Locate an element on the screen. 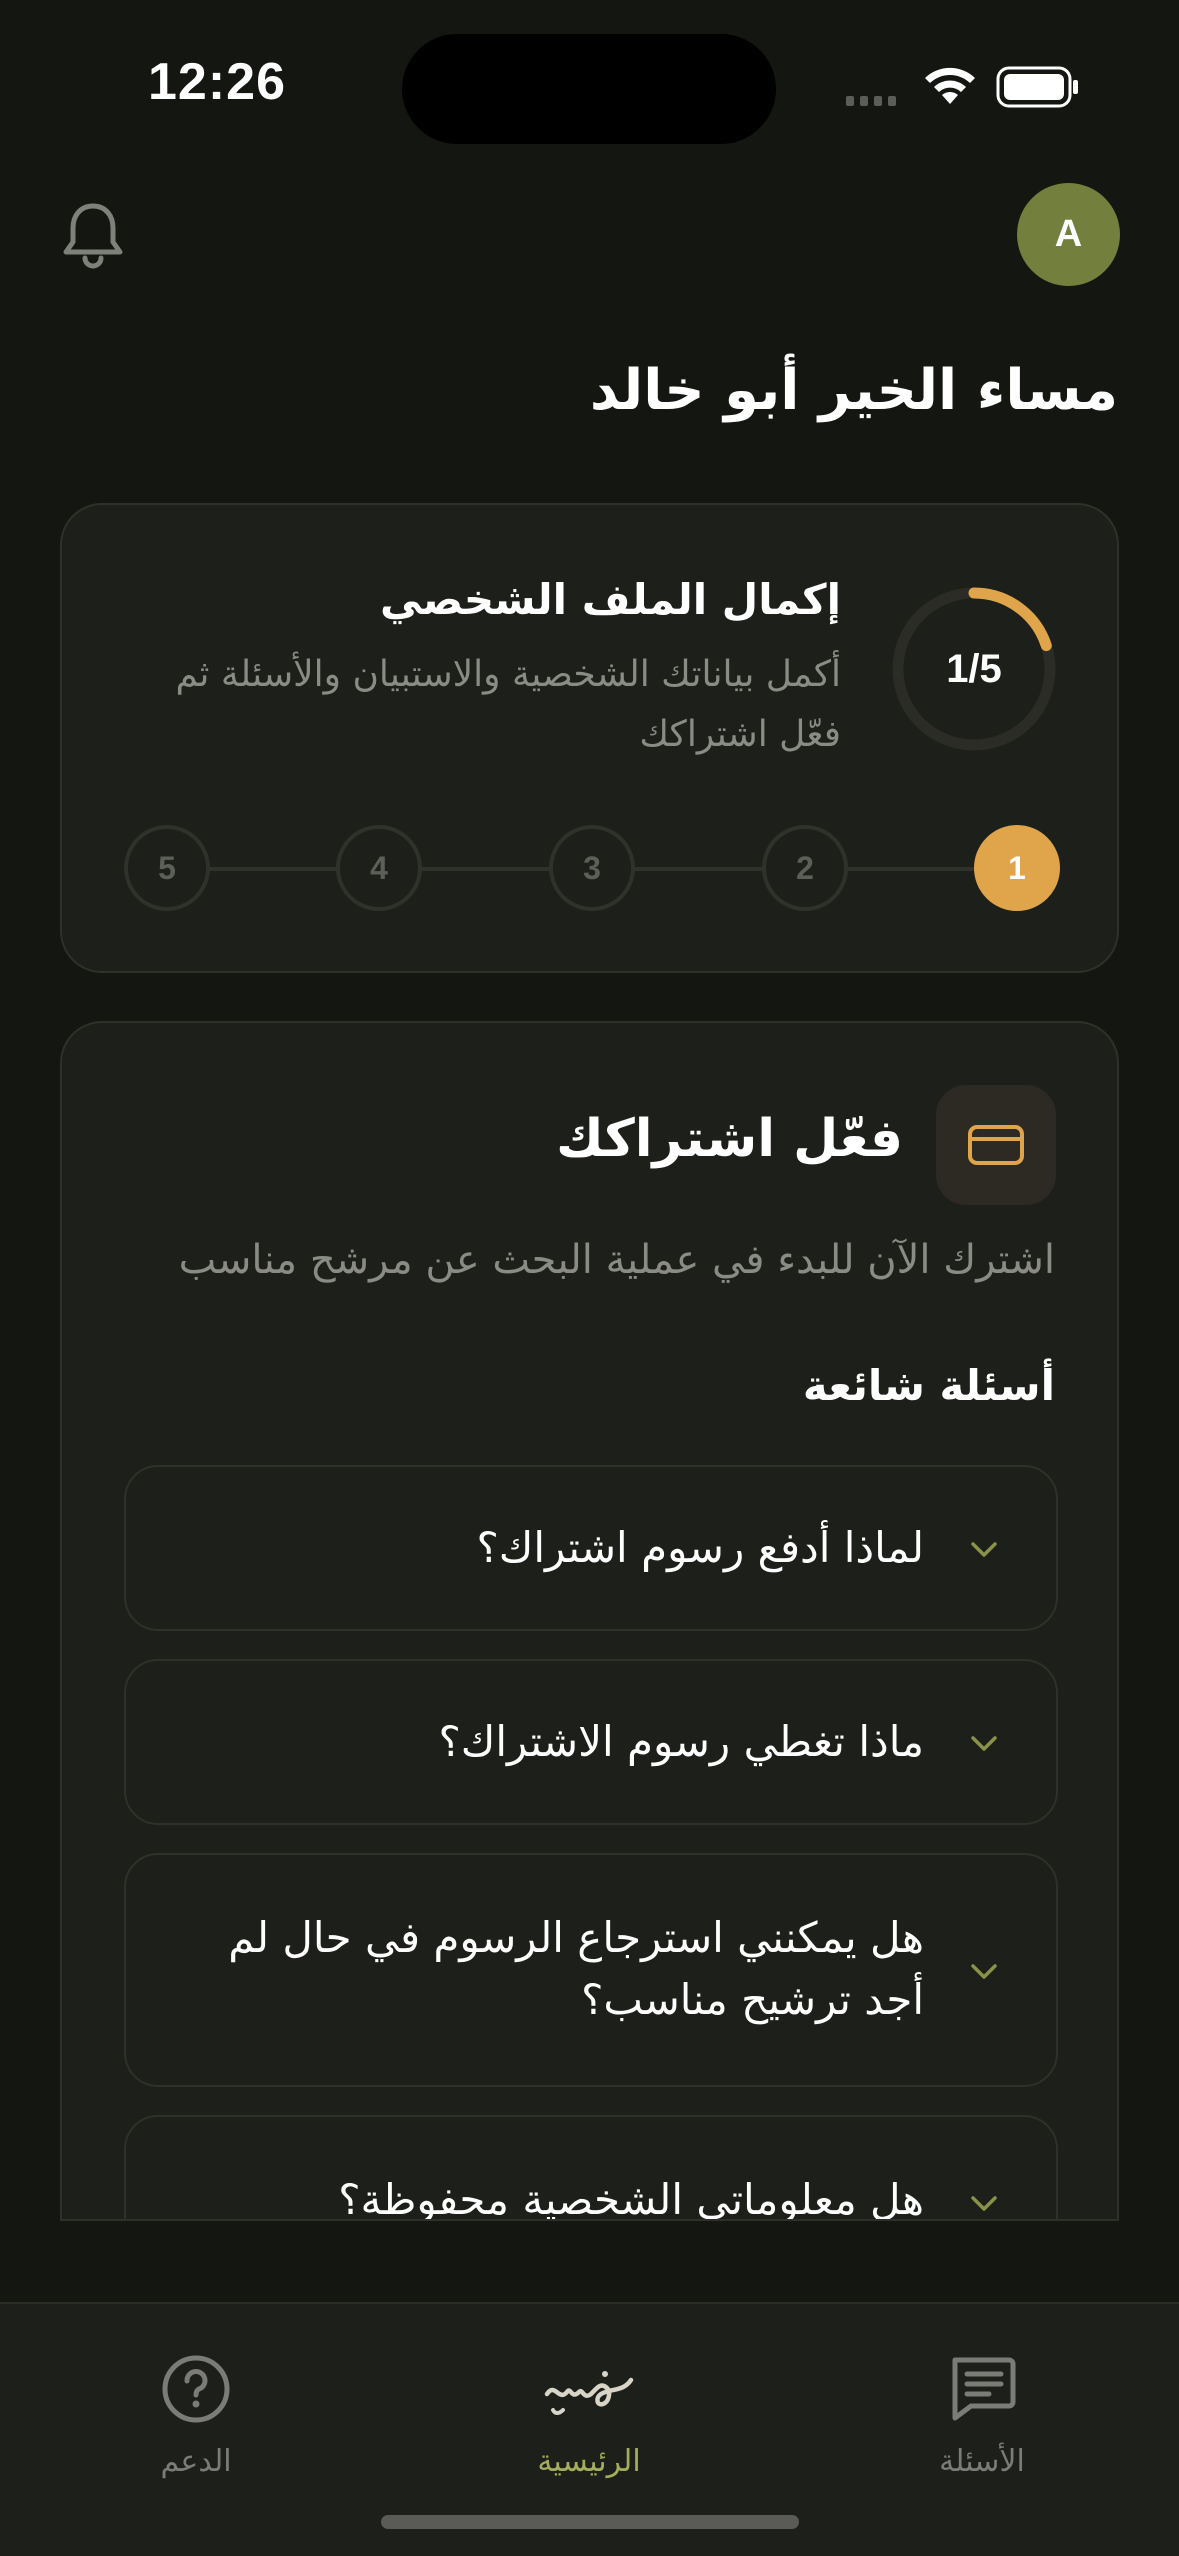 The height and width of the screenshot is (2556, 1179). profile-card-title: إكمال الملف الشخصي is located at coordinates (610, 599).